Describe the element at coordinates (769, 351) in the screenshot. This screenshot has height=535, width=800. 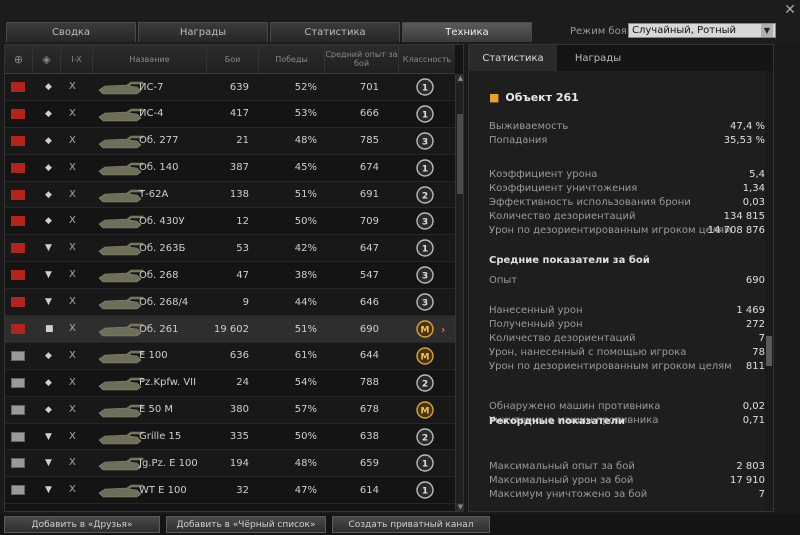
I see `stats-scroll-thumb` at that location.